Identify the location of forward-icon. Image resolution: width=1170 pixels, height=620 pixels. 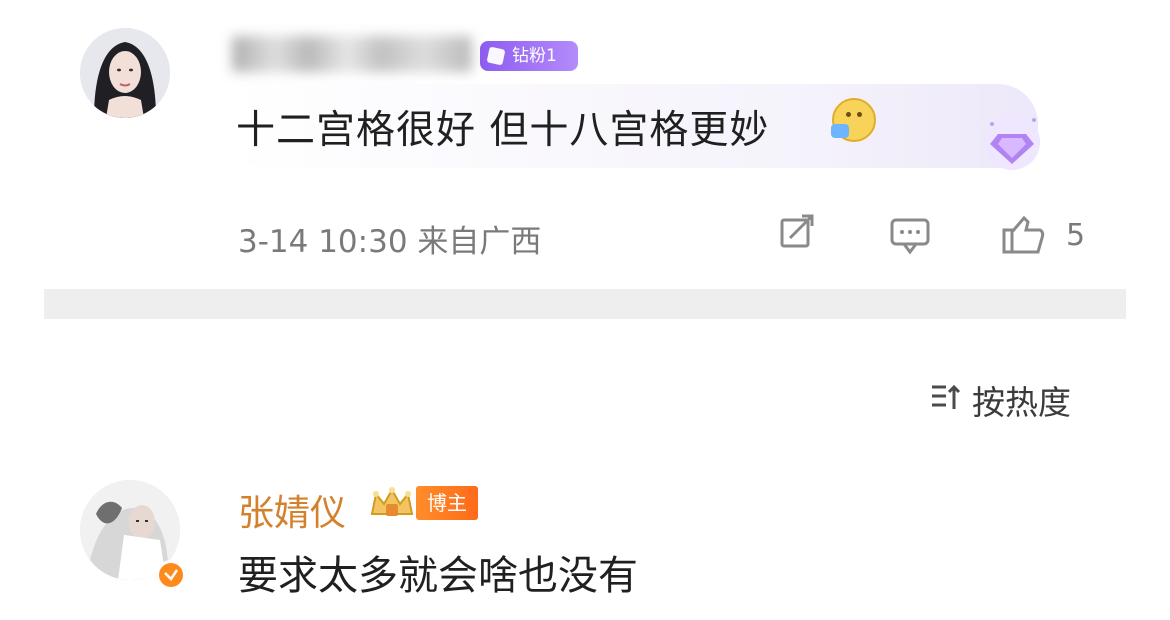
(799, 235).